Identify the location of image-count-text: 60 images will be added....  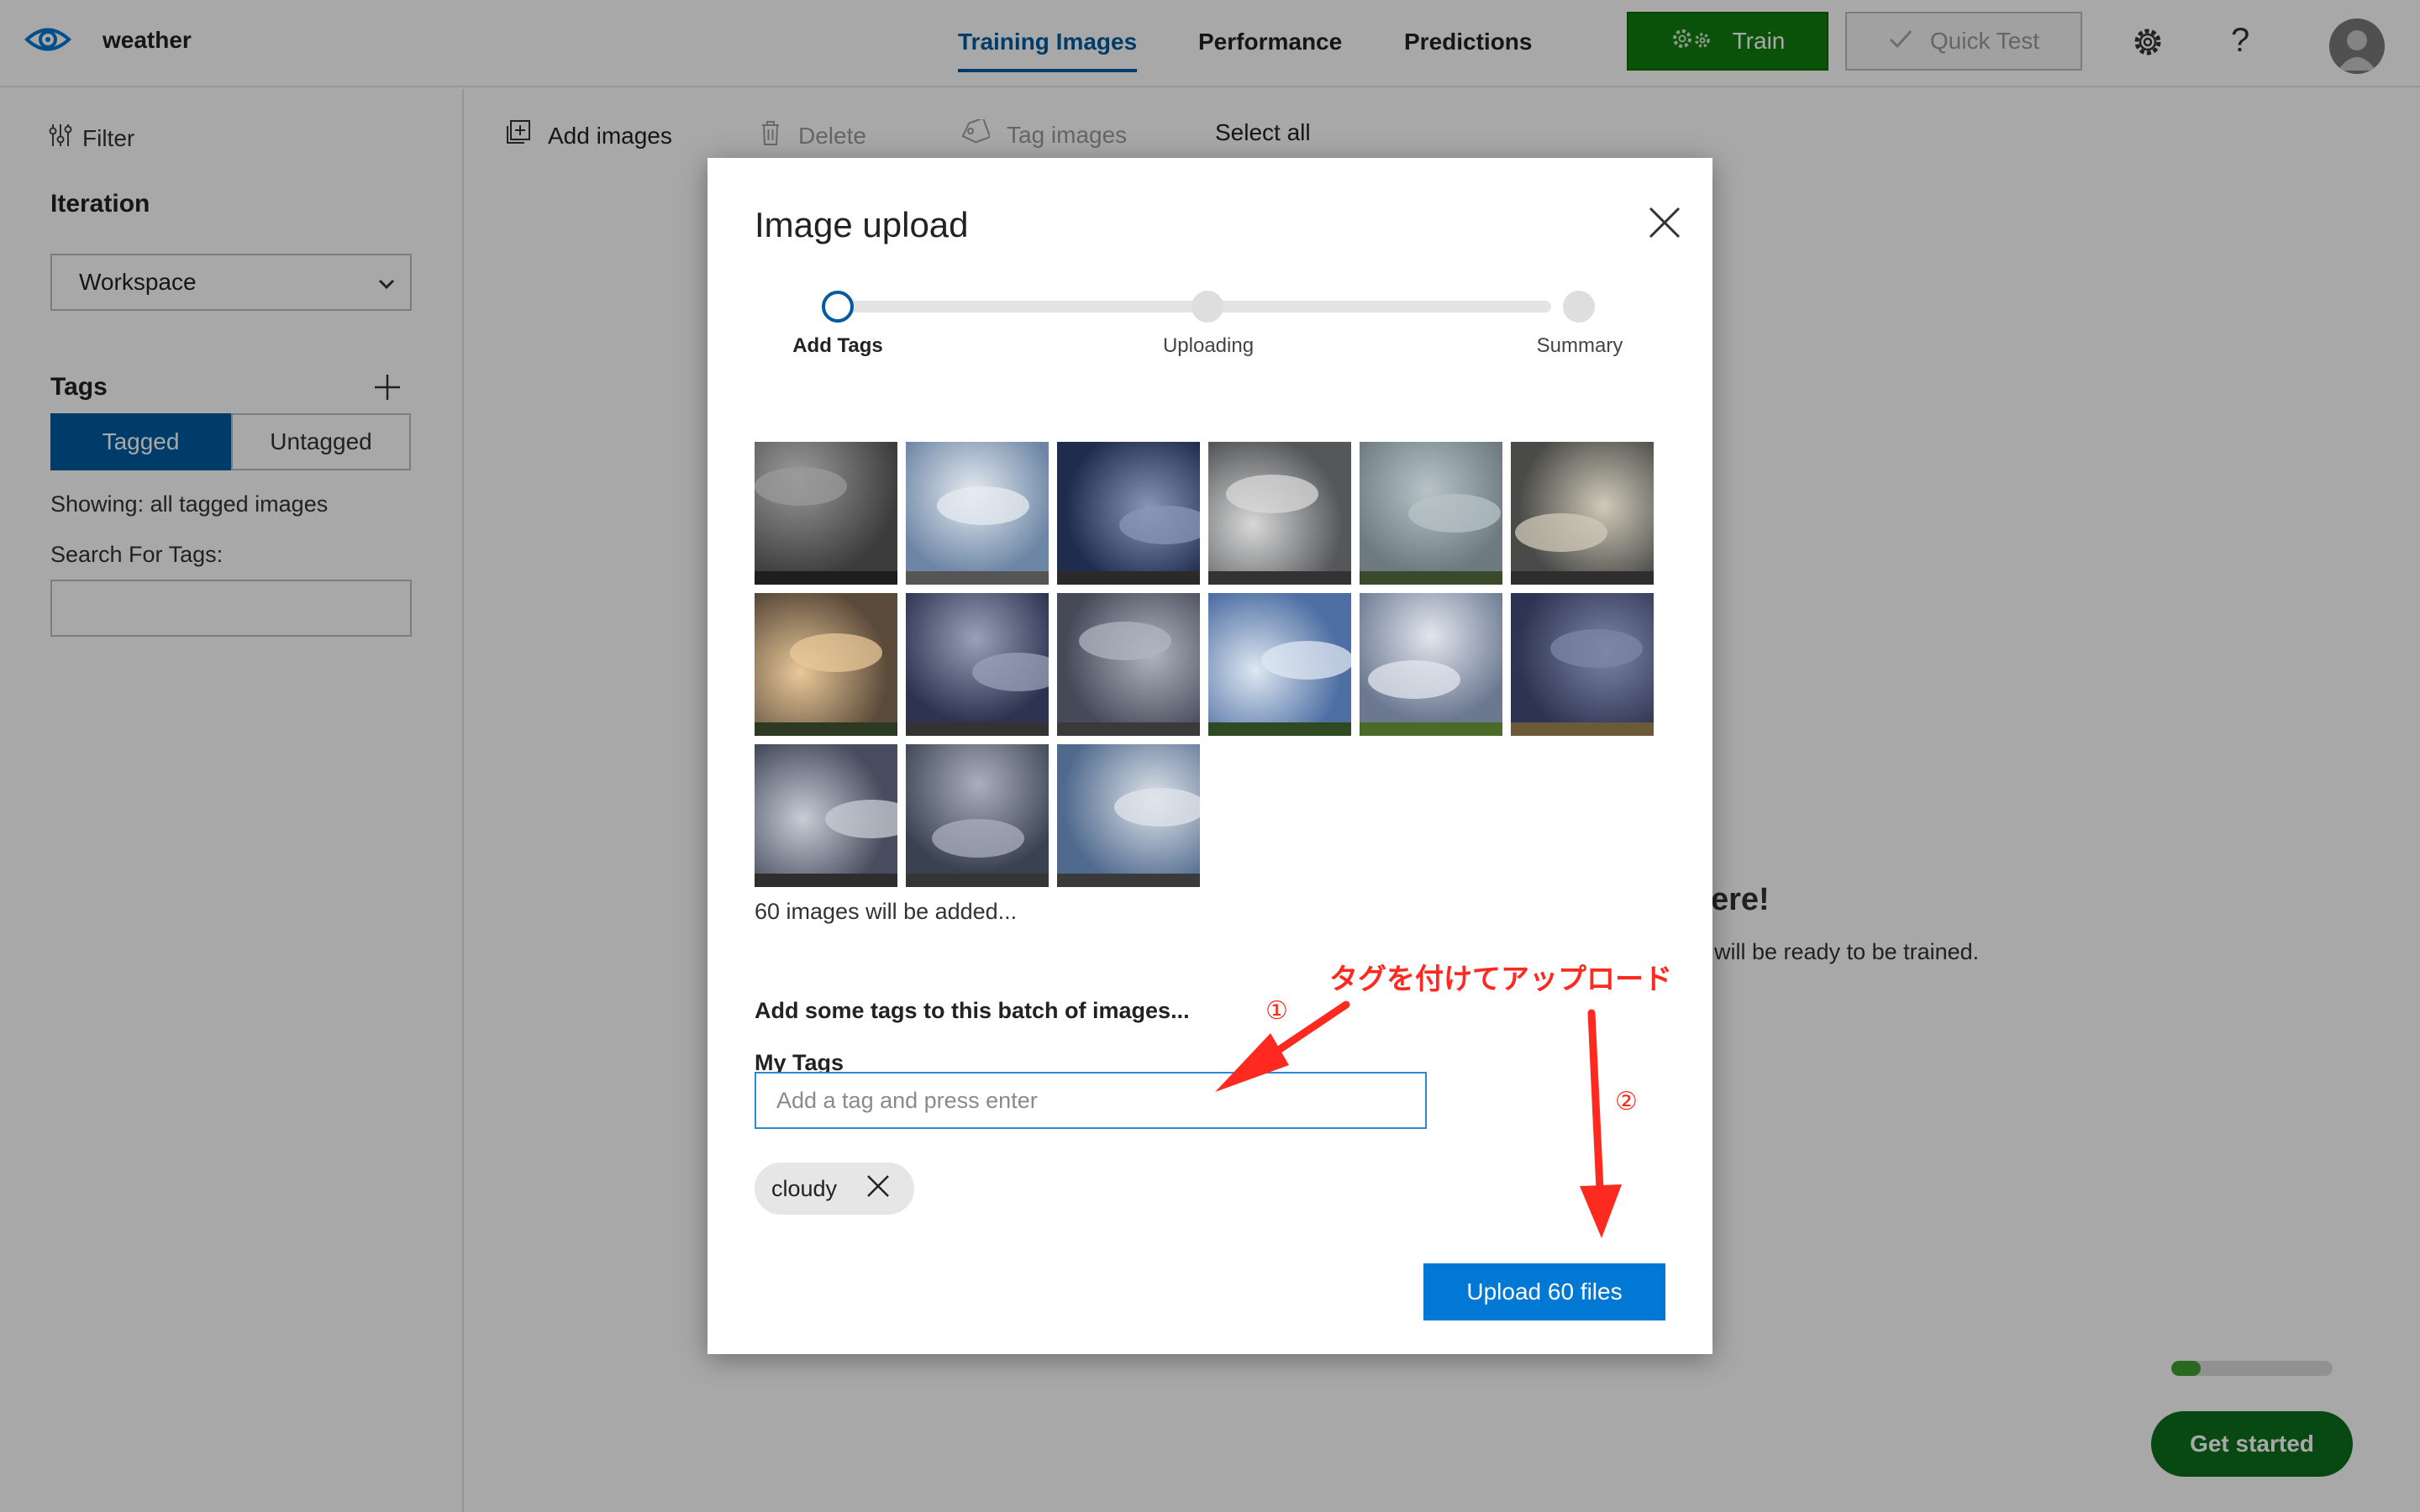
(886, 911).